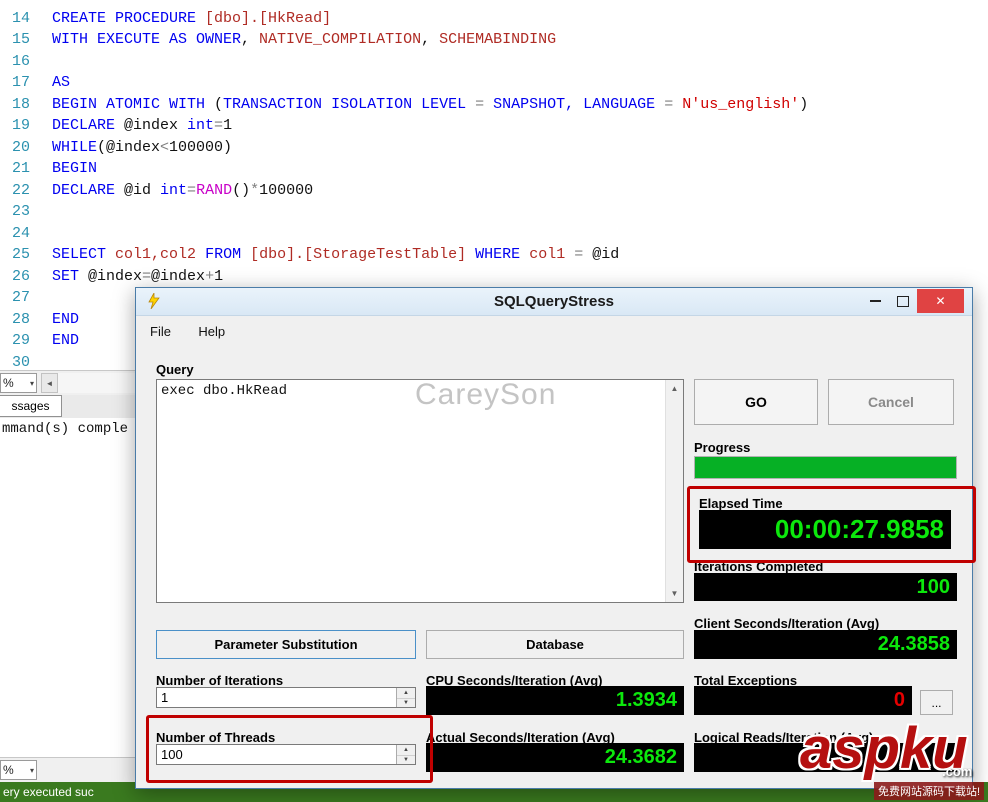  Describe the element at coordinates (555, 700) in the screenshot. I see `cpu-seconds-display: 1.3934` at that location.